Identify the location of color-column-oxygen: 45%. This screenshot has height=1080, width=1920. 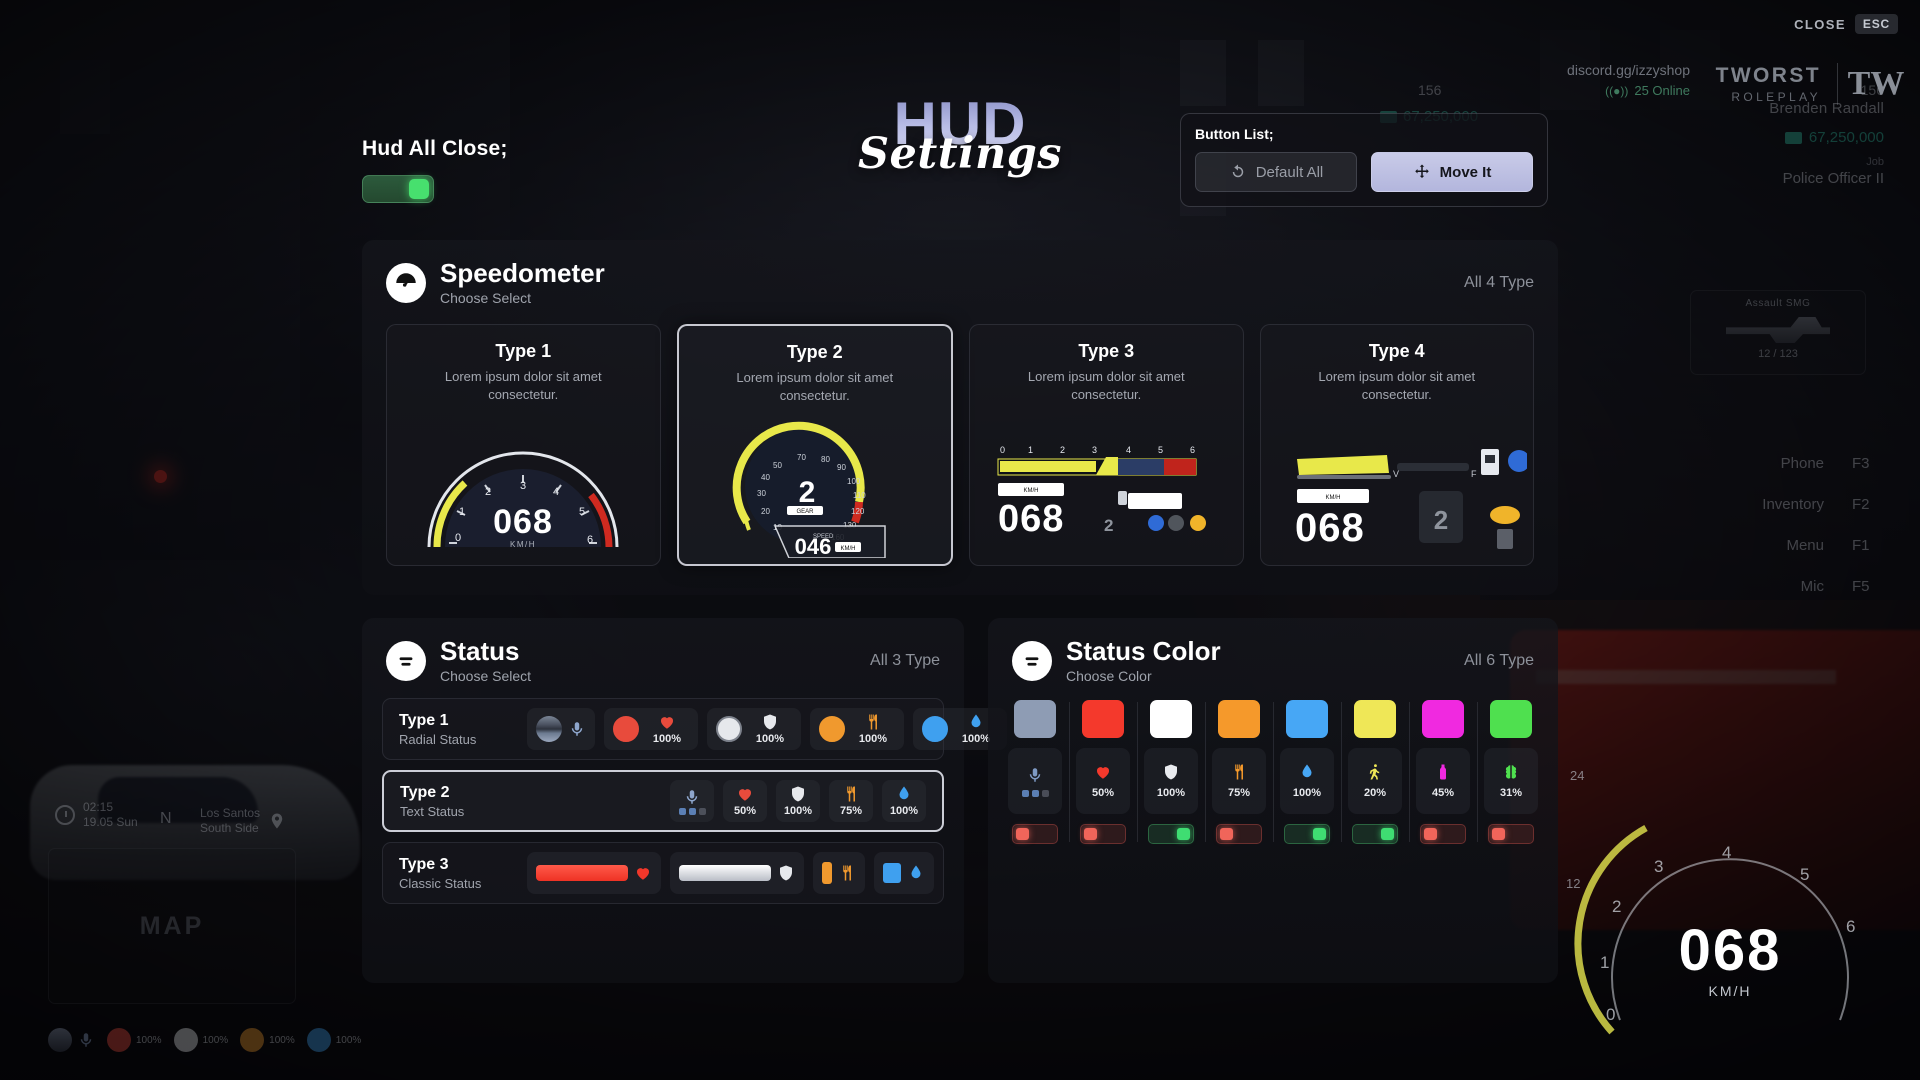
(1446, 772).